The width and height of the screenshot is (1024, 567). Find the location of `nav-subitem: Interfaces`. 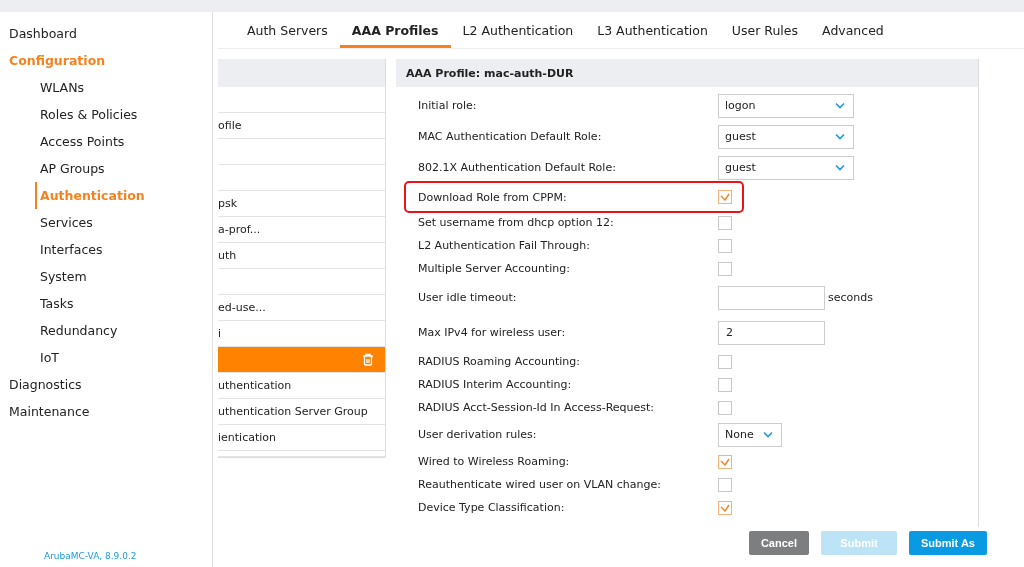

nav-subitem: Interfaces is located at coordinates (126, 249).